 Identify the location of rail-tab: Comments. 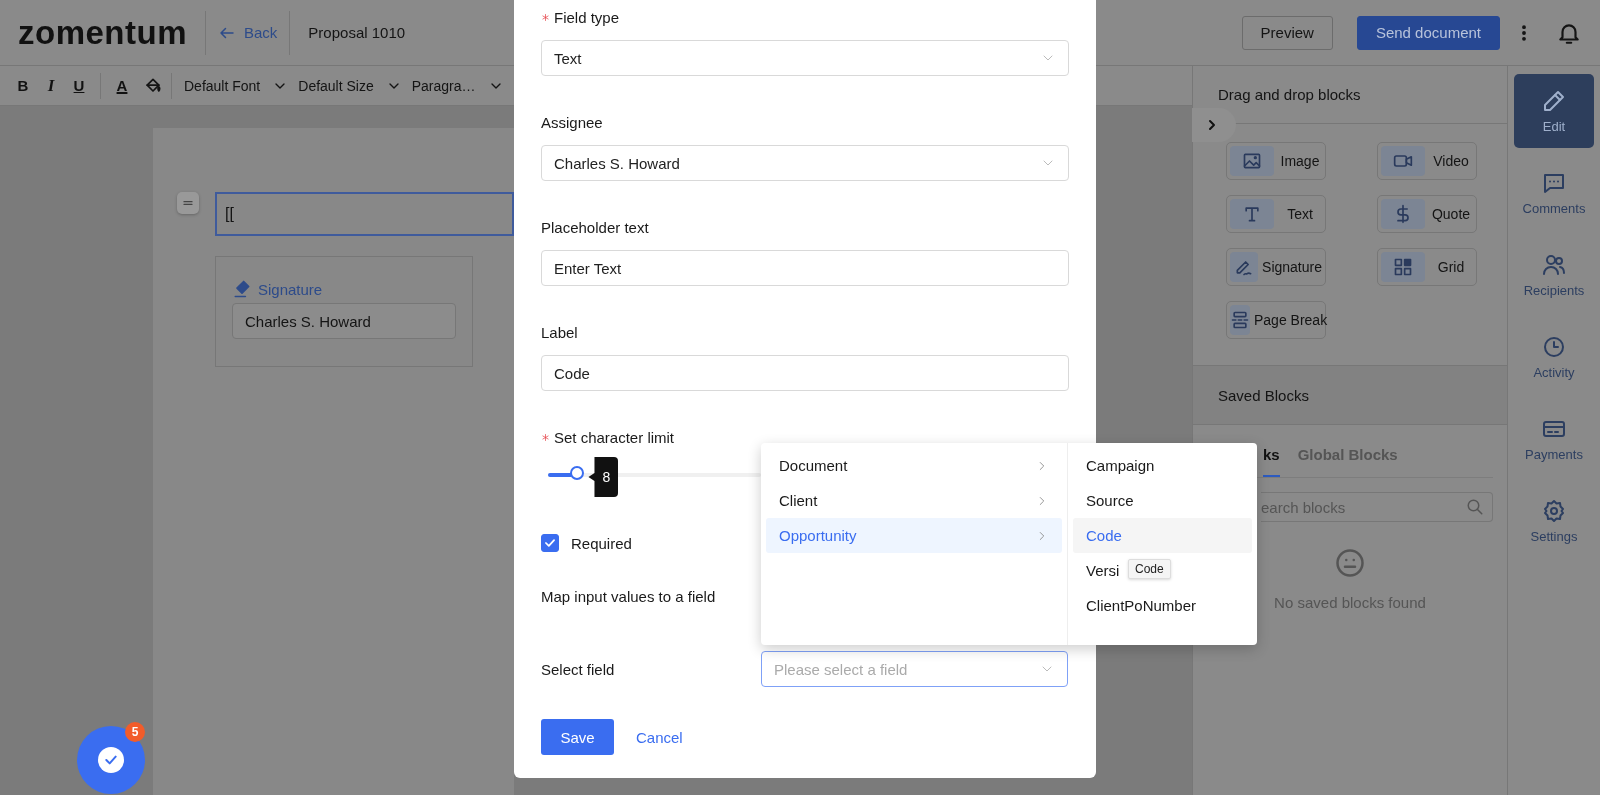
(1554, 193).